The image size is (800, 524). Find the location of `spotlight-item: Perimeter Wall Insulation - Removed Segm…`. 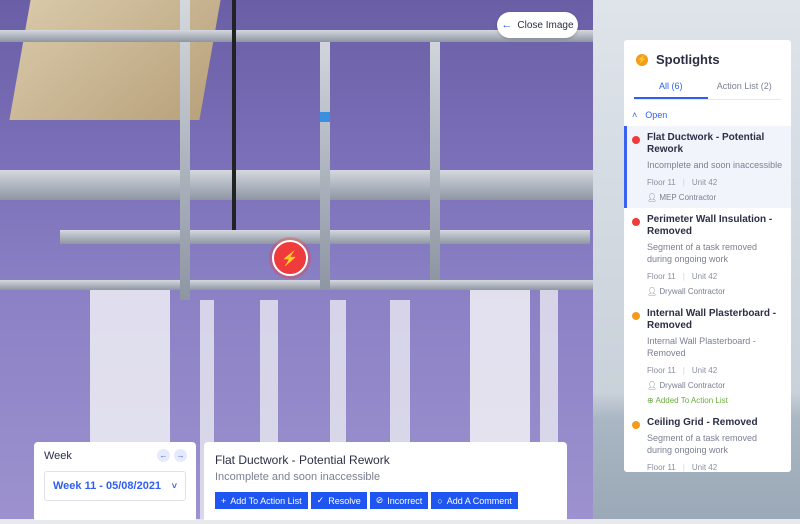

spotlight-item: Perimeter Wall Insulation - Removed Segm… is located at coordinates (707, 255).